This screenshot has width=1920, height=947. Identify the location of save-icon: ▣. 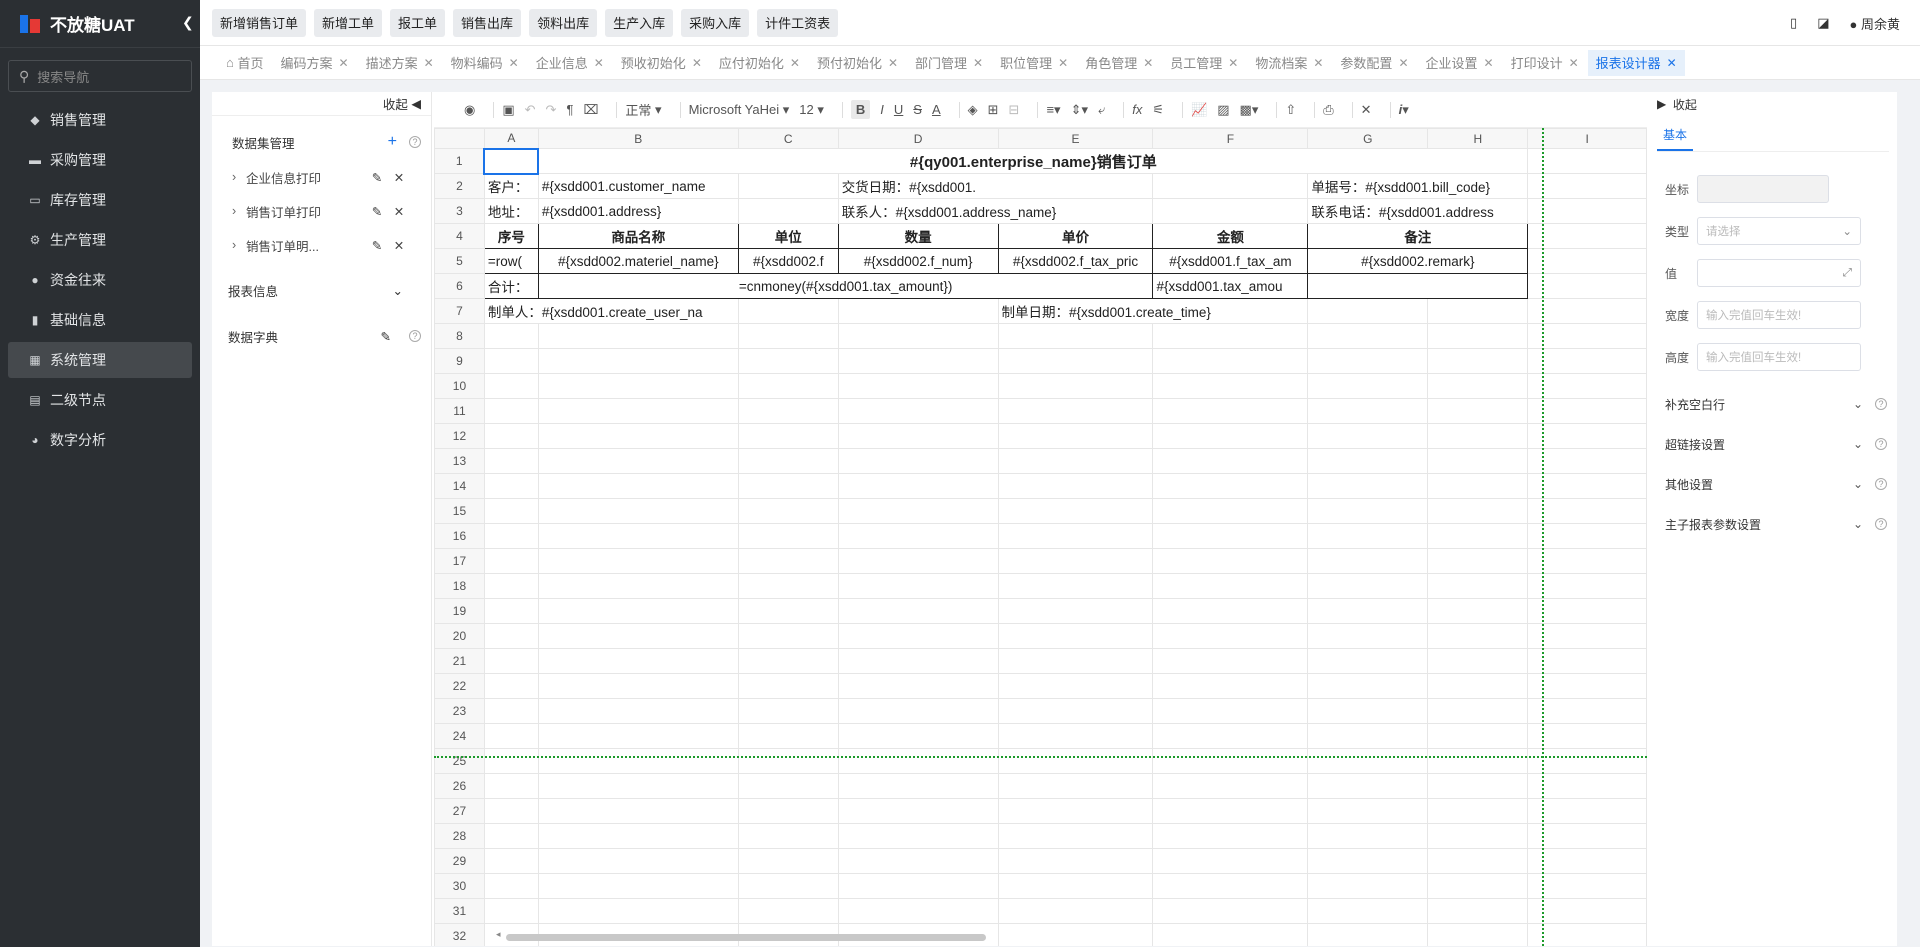
(508, 110).